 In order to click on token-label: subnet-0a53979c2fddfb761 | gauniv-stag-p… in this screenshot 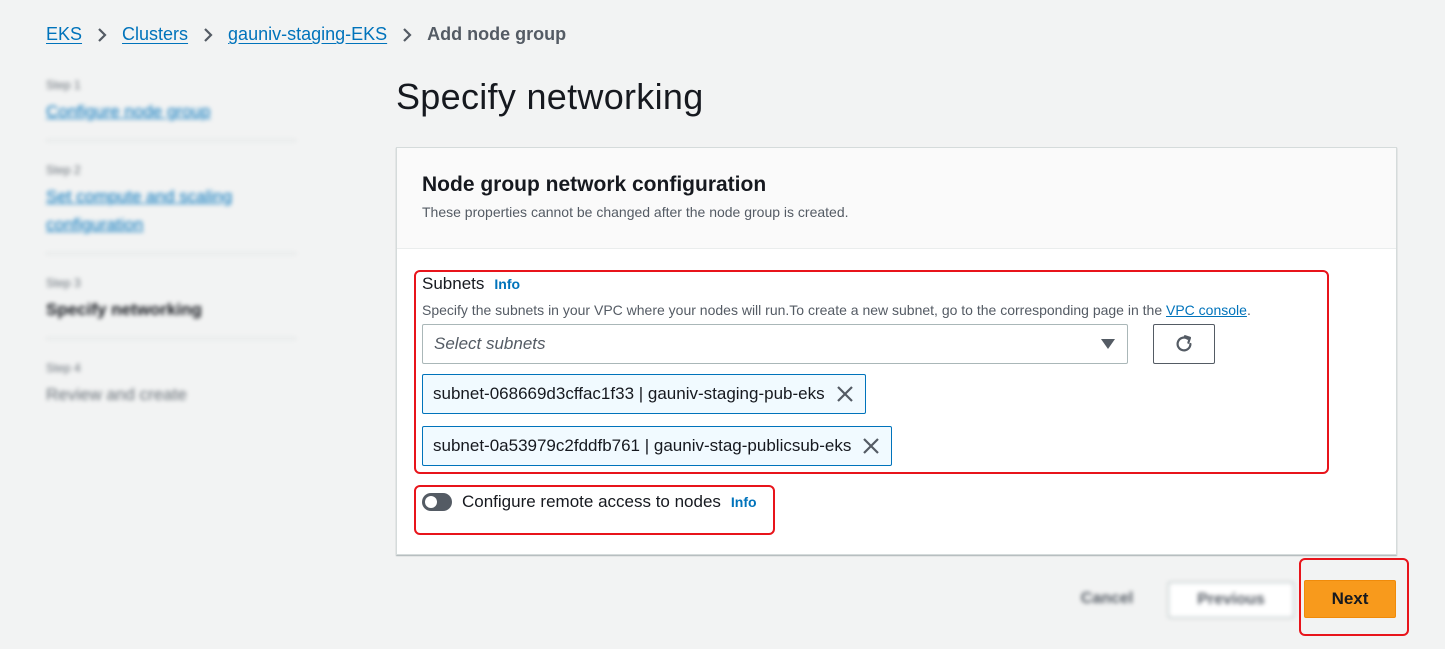, I will do `click(642, 445)`.